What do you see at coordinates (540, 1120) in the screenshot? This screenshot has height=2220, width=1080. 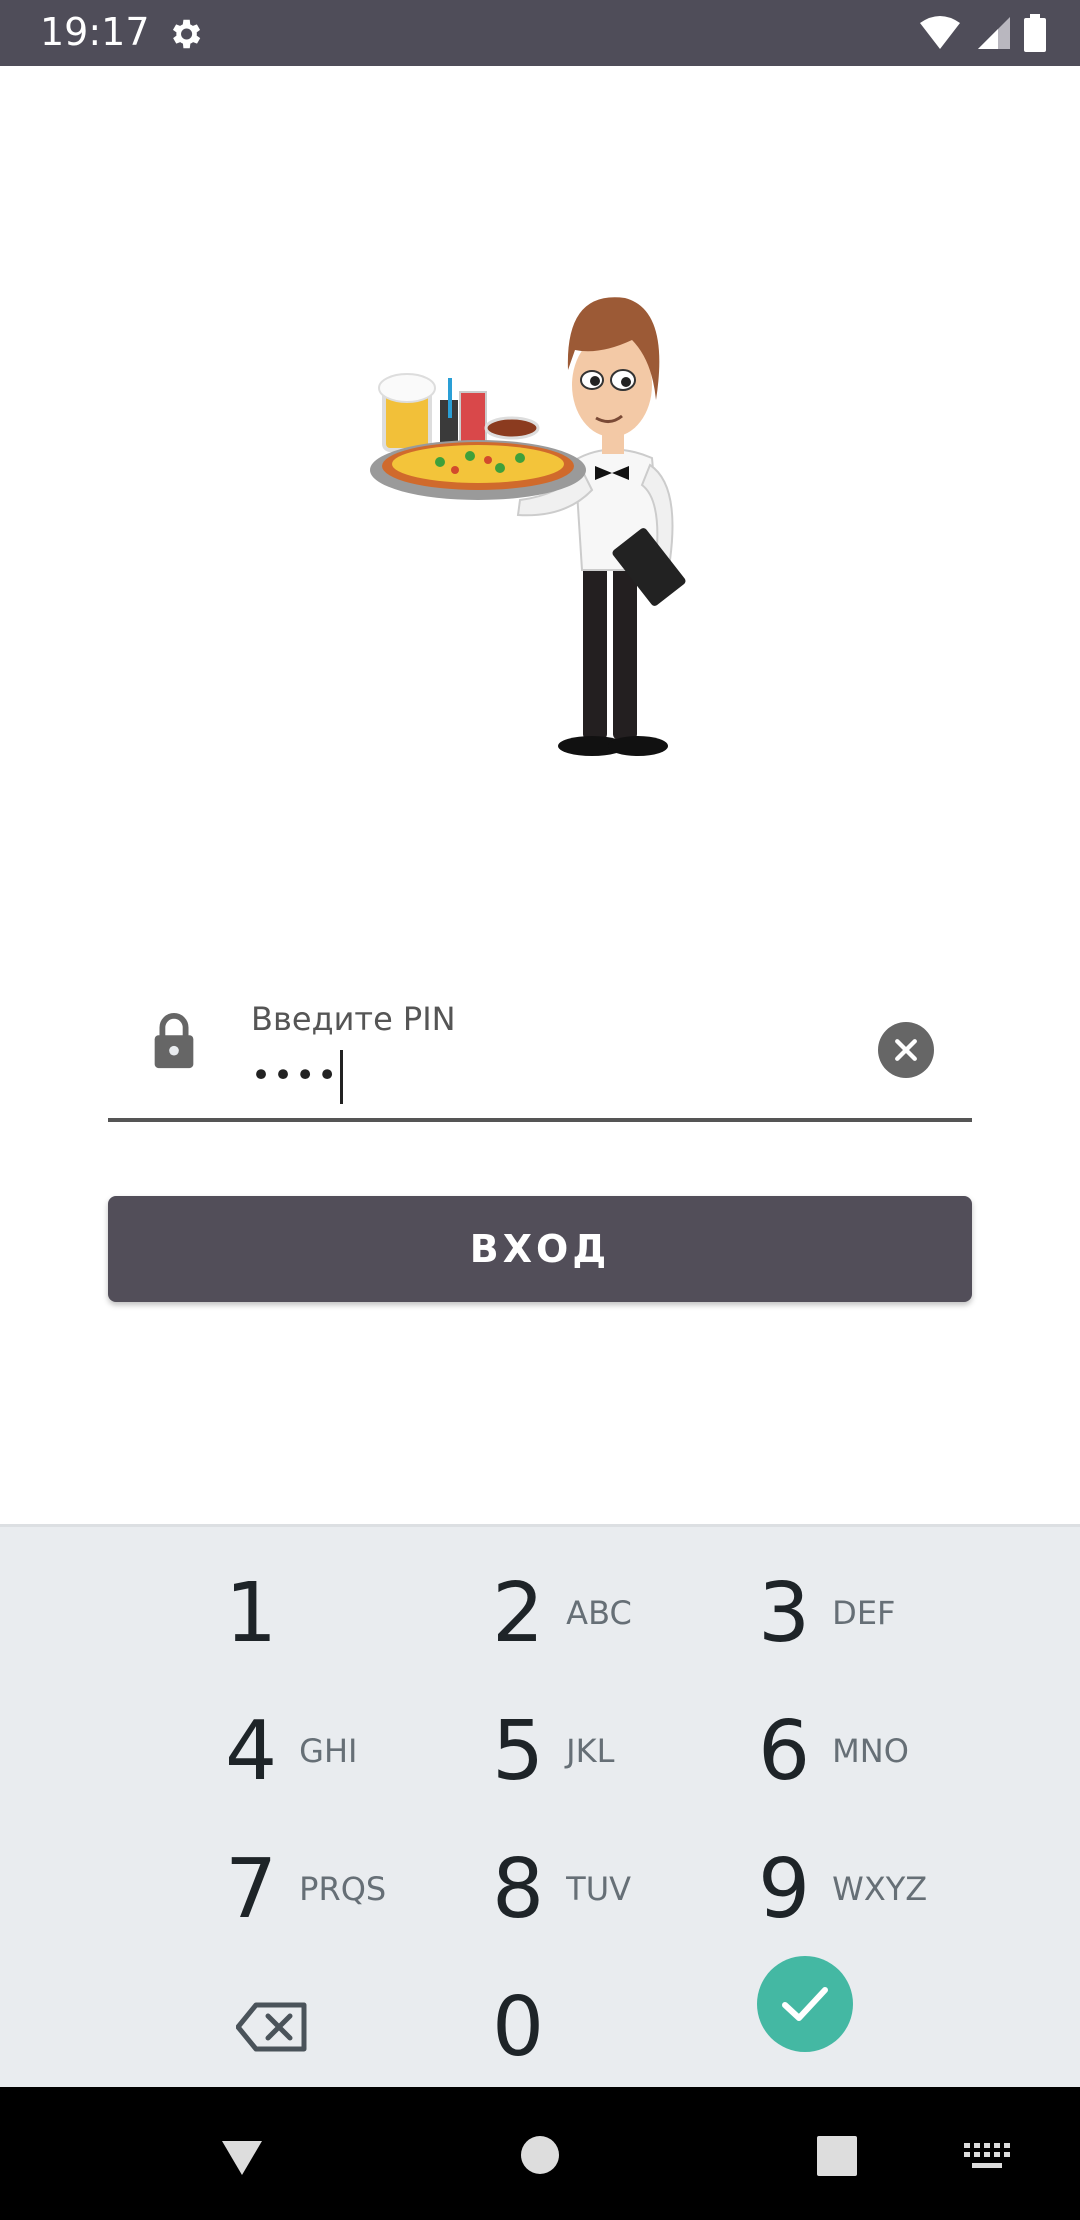 I see `field-underline` at bounding box center [540, 1120].